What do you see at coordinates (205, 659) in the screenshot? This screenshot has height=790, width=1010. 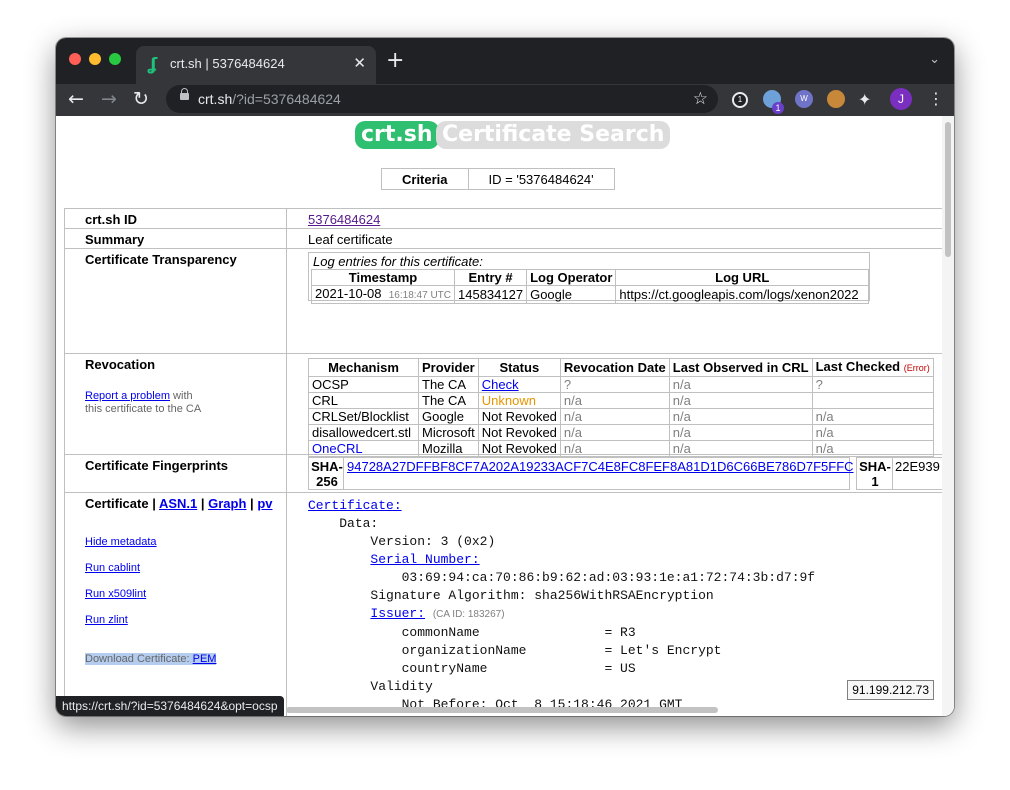 I see `download-pem-link: PEM` at bounding box center [205, 659].